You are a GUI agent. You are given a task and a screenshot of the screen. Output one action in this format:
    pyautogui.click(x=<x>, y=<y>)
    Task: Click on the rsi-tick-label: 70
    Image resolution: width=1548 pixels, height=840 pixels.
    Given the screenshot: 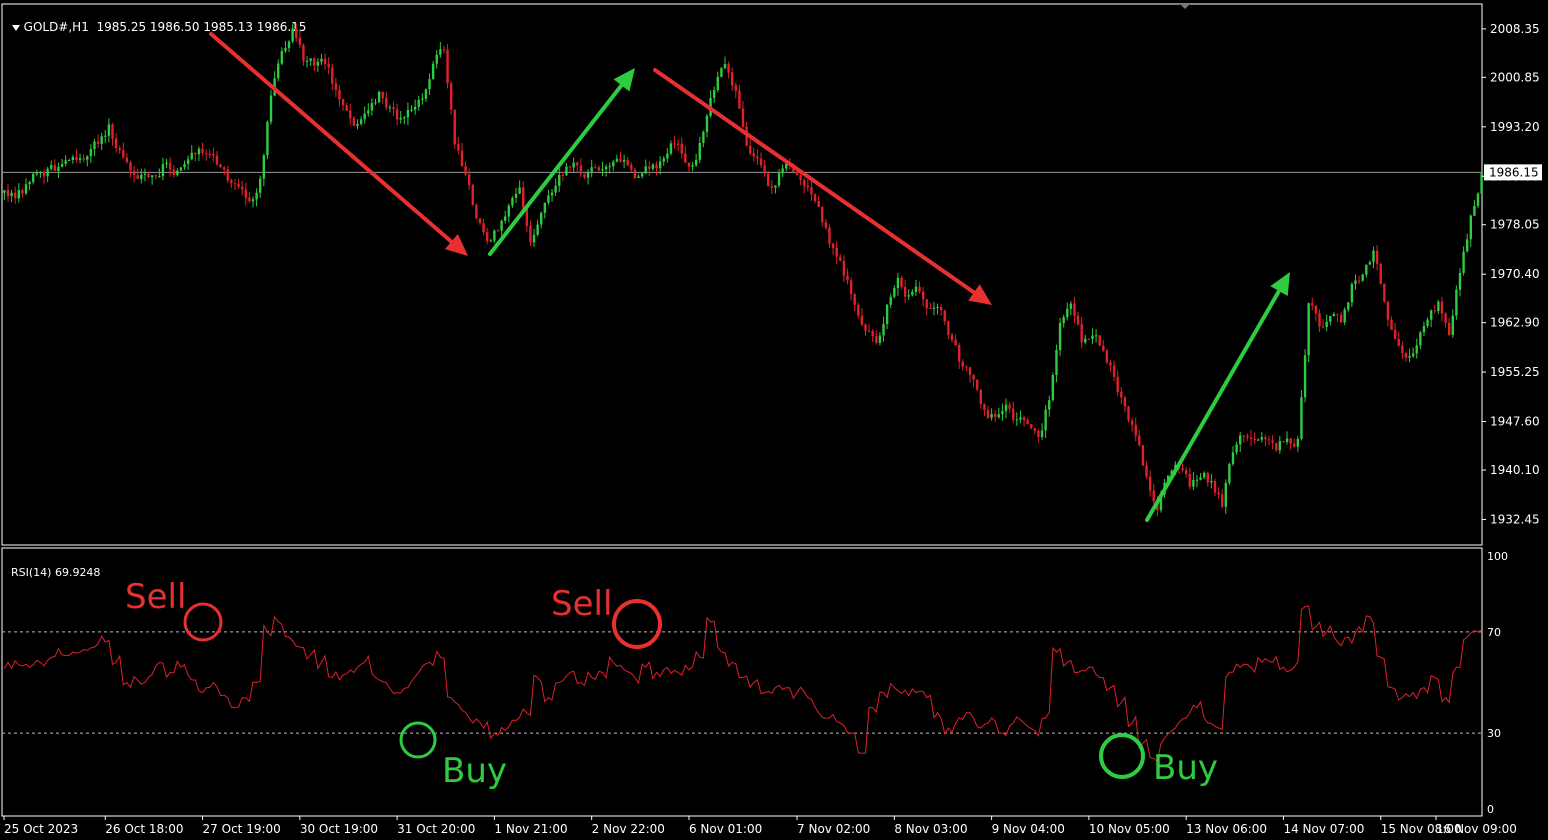 What is the action you would take?
    pyautogui.click(x=1494, y=632)
    